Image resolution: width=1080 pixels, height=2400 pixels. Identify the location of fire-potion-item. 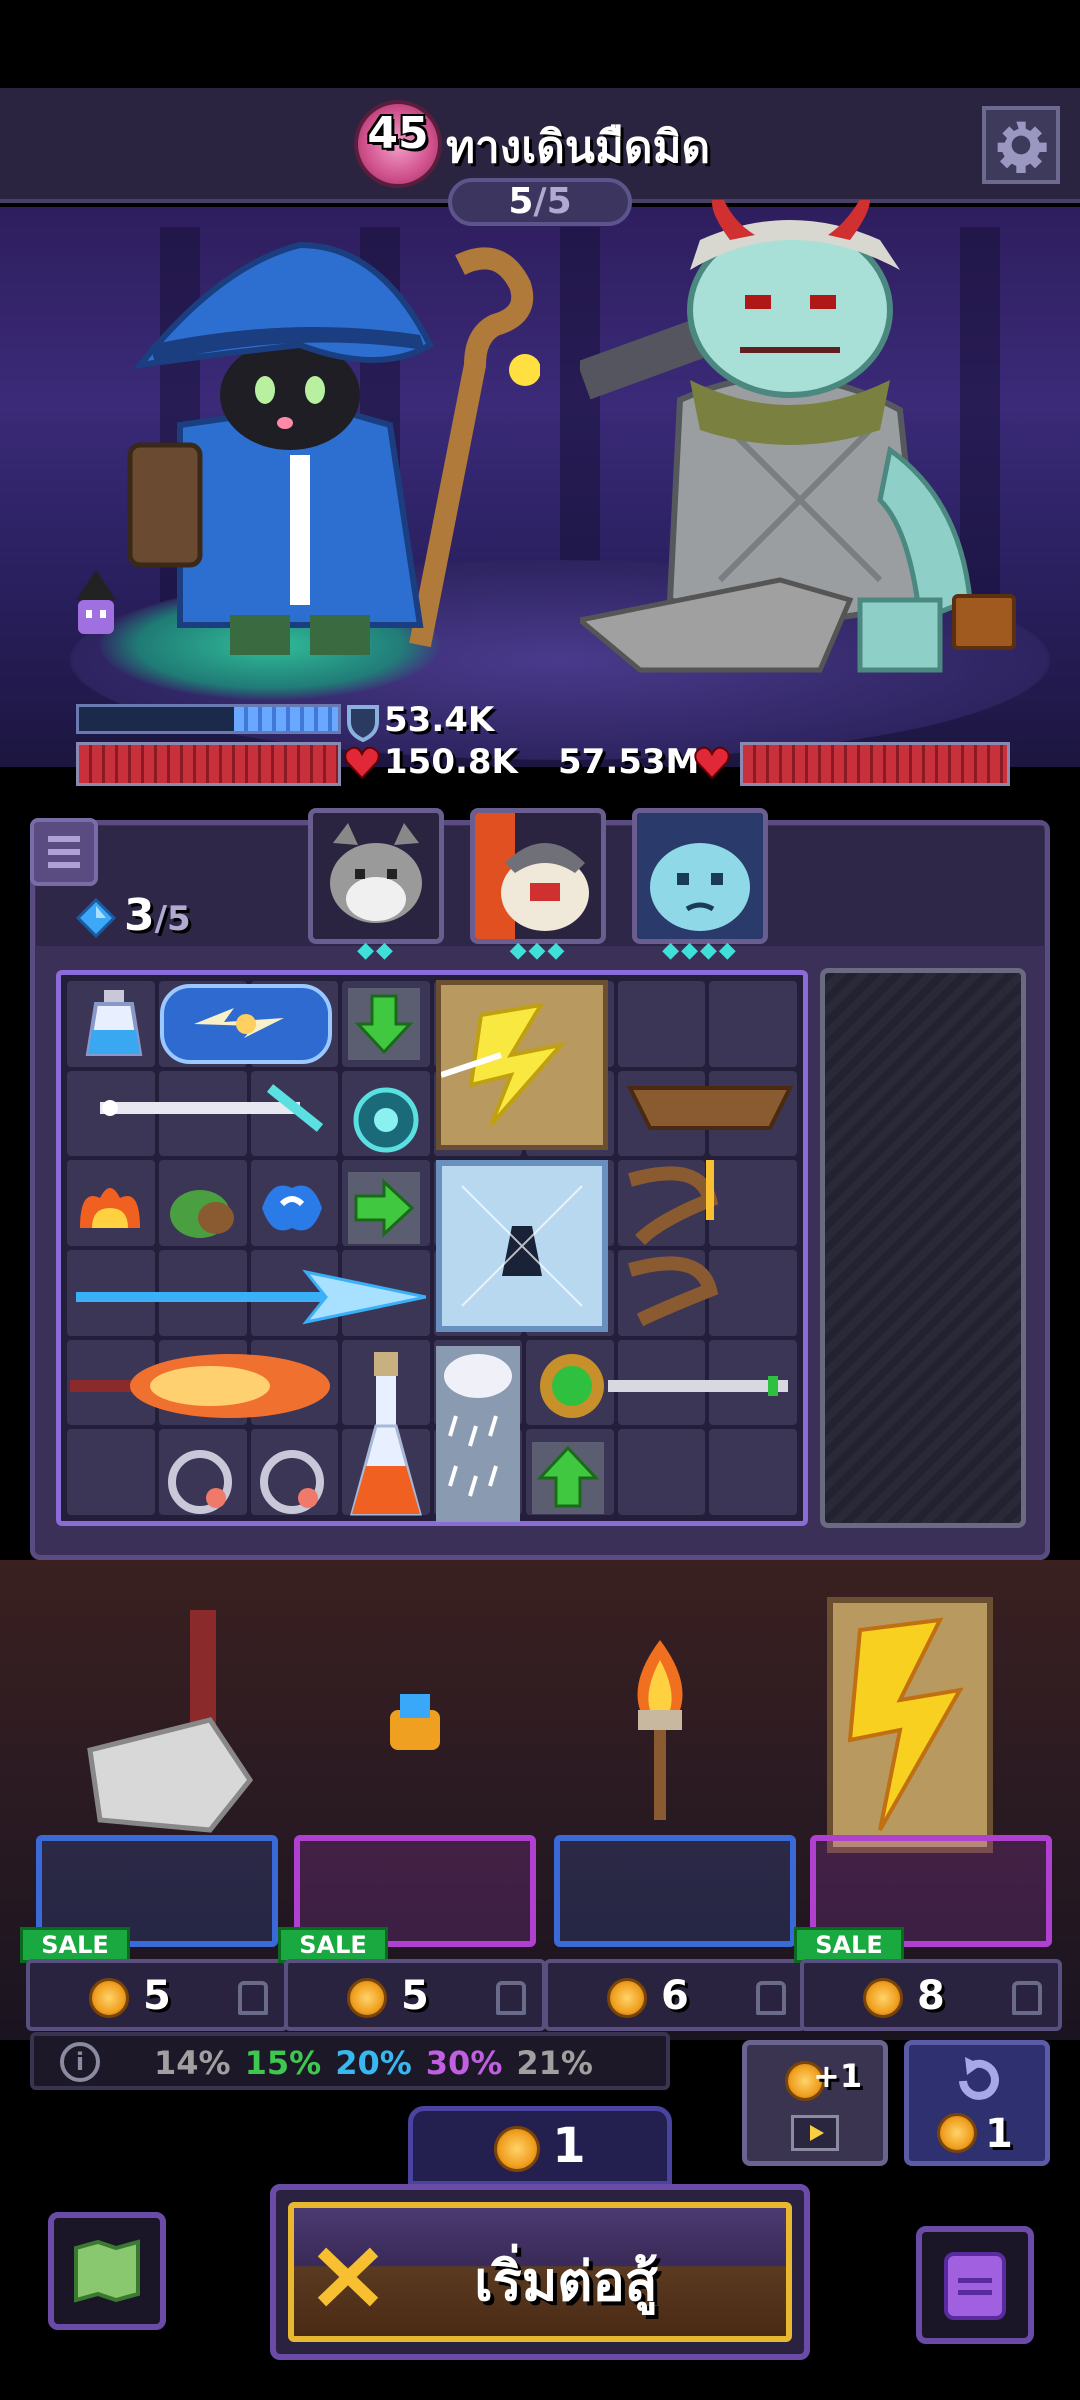
(386, 1434).